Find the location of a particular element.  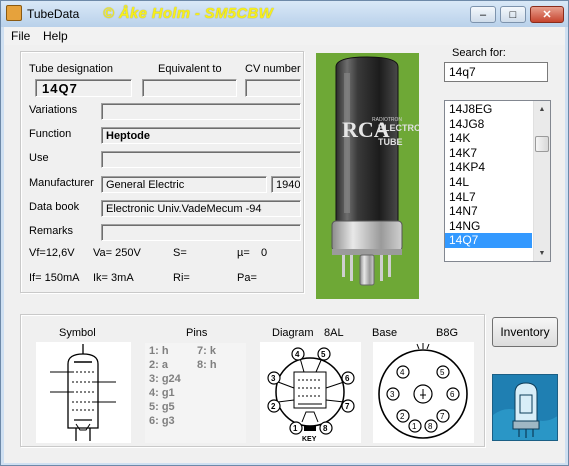

diagram-panel: 4 5 3 6 2 7 1 8 KEY is located at coordinates (310, 392).